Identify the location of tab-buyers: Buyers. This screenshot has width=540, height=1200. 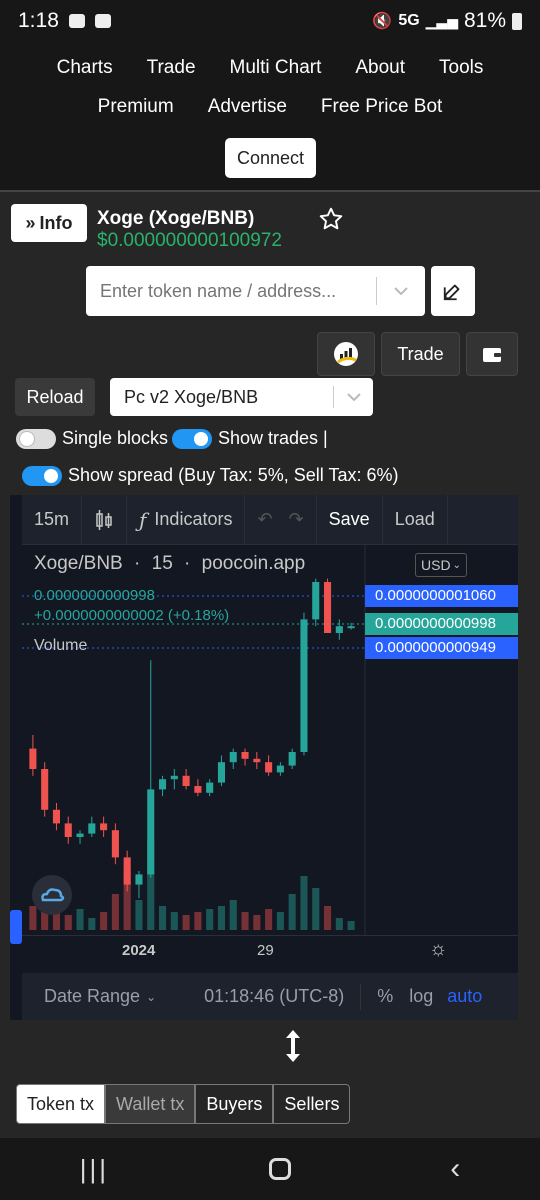
(234, 1104).